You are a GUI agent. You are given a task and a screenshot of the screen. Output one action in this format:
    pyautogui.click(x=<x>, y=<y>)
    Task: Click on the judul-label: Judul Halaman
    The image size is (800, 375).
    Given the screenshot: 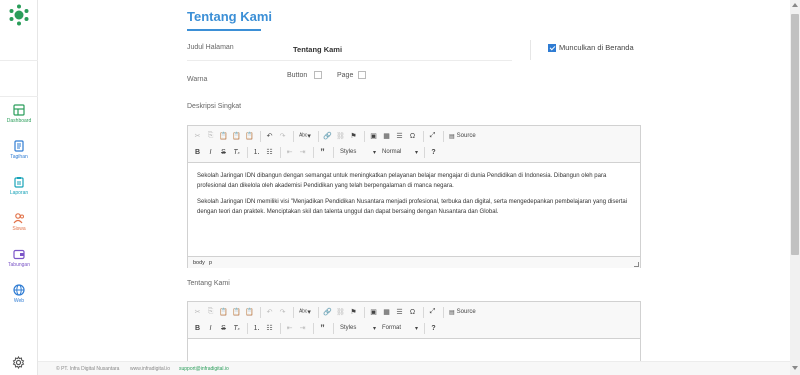 What is the action you would take?
    pyautogui.click(x=210, y=47)
    